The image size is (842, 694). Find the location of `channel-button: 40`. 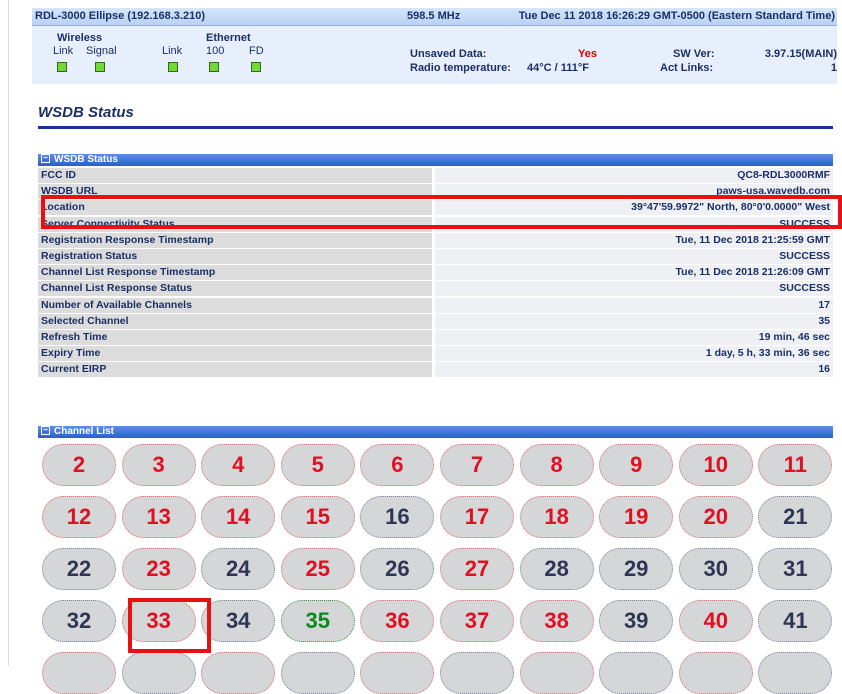

channel-button: 40 is located at coordinates (715, 621).